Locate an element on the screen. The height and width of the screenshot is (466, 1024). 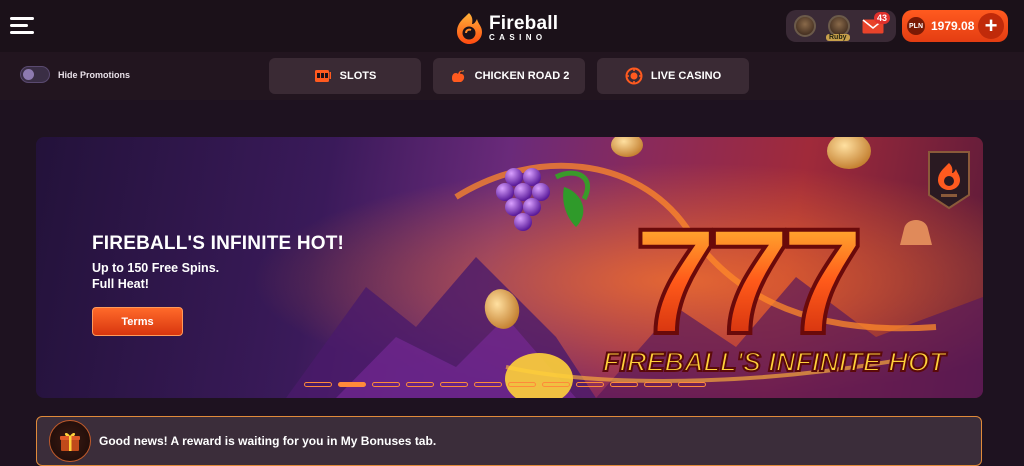
hide-promotions-toggle: Hide Promotions is located at coordinates (75, 74).